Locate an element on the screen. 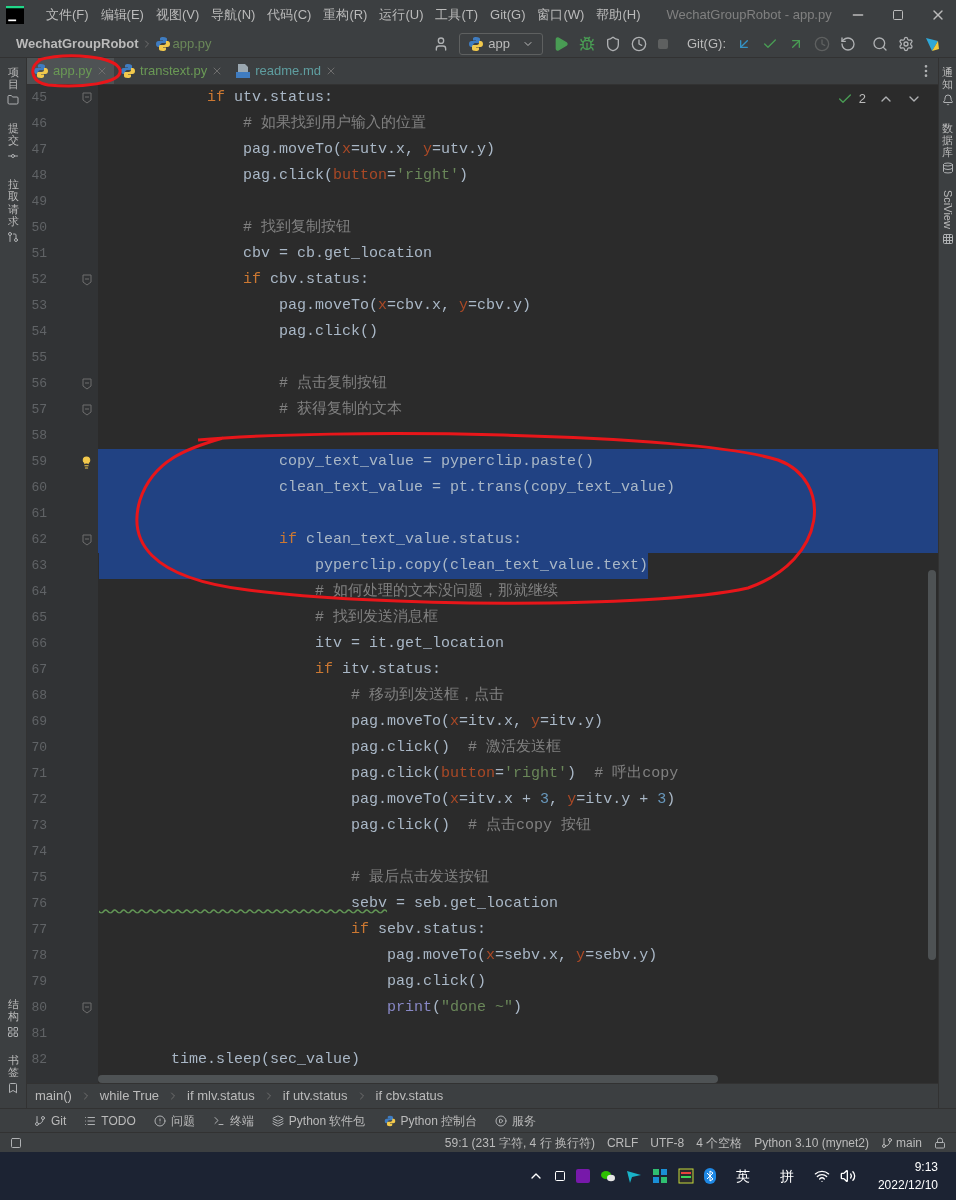 The height and width of the screenshot is (1200, 956). menu-item: 帮助(H) is located at coordinates (618, 15).